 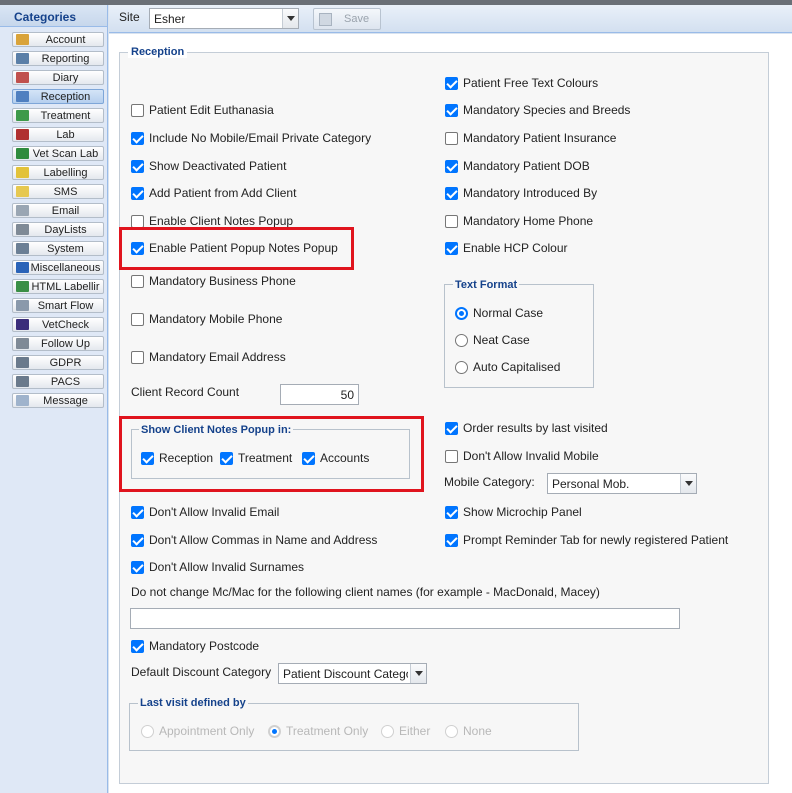 What do you see at coordinates (451, 221) in the screenshot?
I see `mandatory-home-phone-checkbox` at bounding box center [451, 221].